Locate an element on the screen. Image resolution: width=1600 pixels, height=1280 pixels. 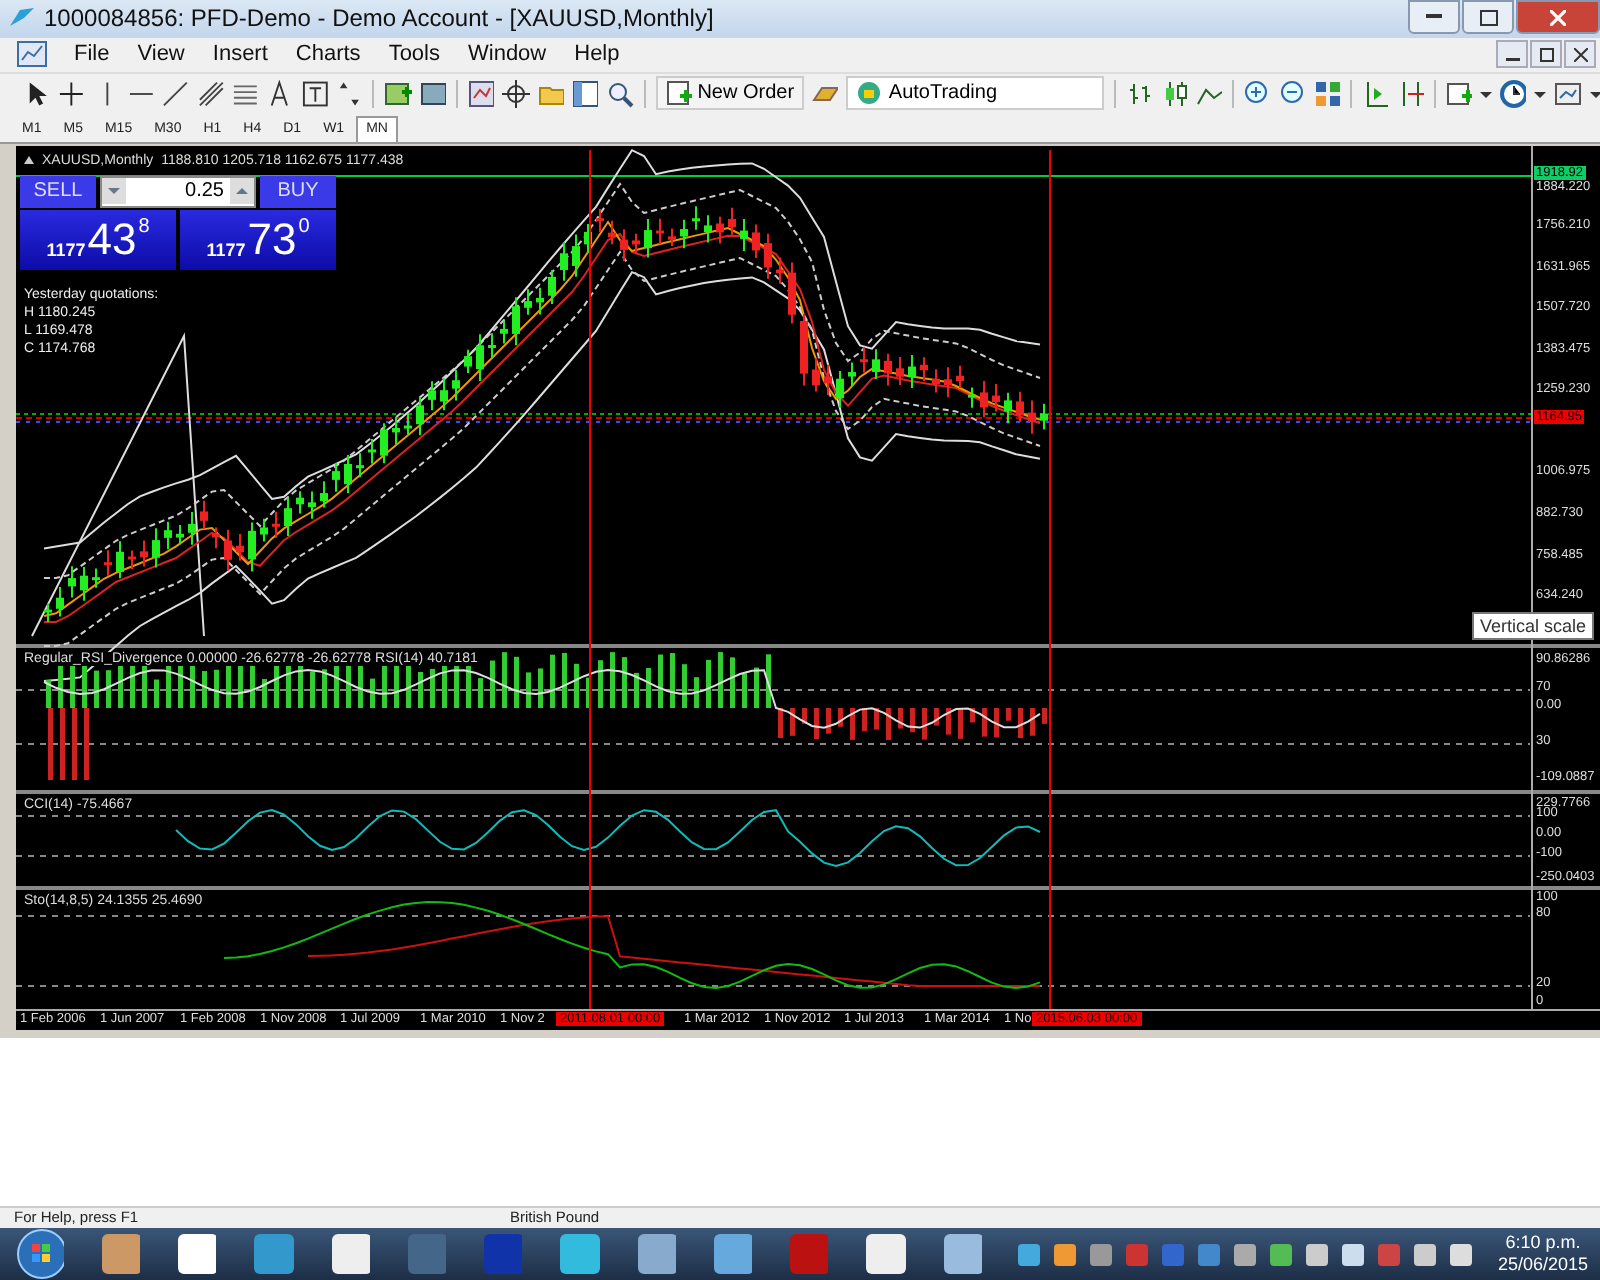
indicators-icon is located at coordinates (1459, 93).